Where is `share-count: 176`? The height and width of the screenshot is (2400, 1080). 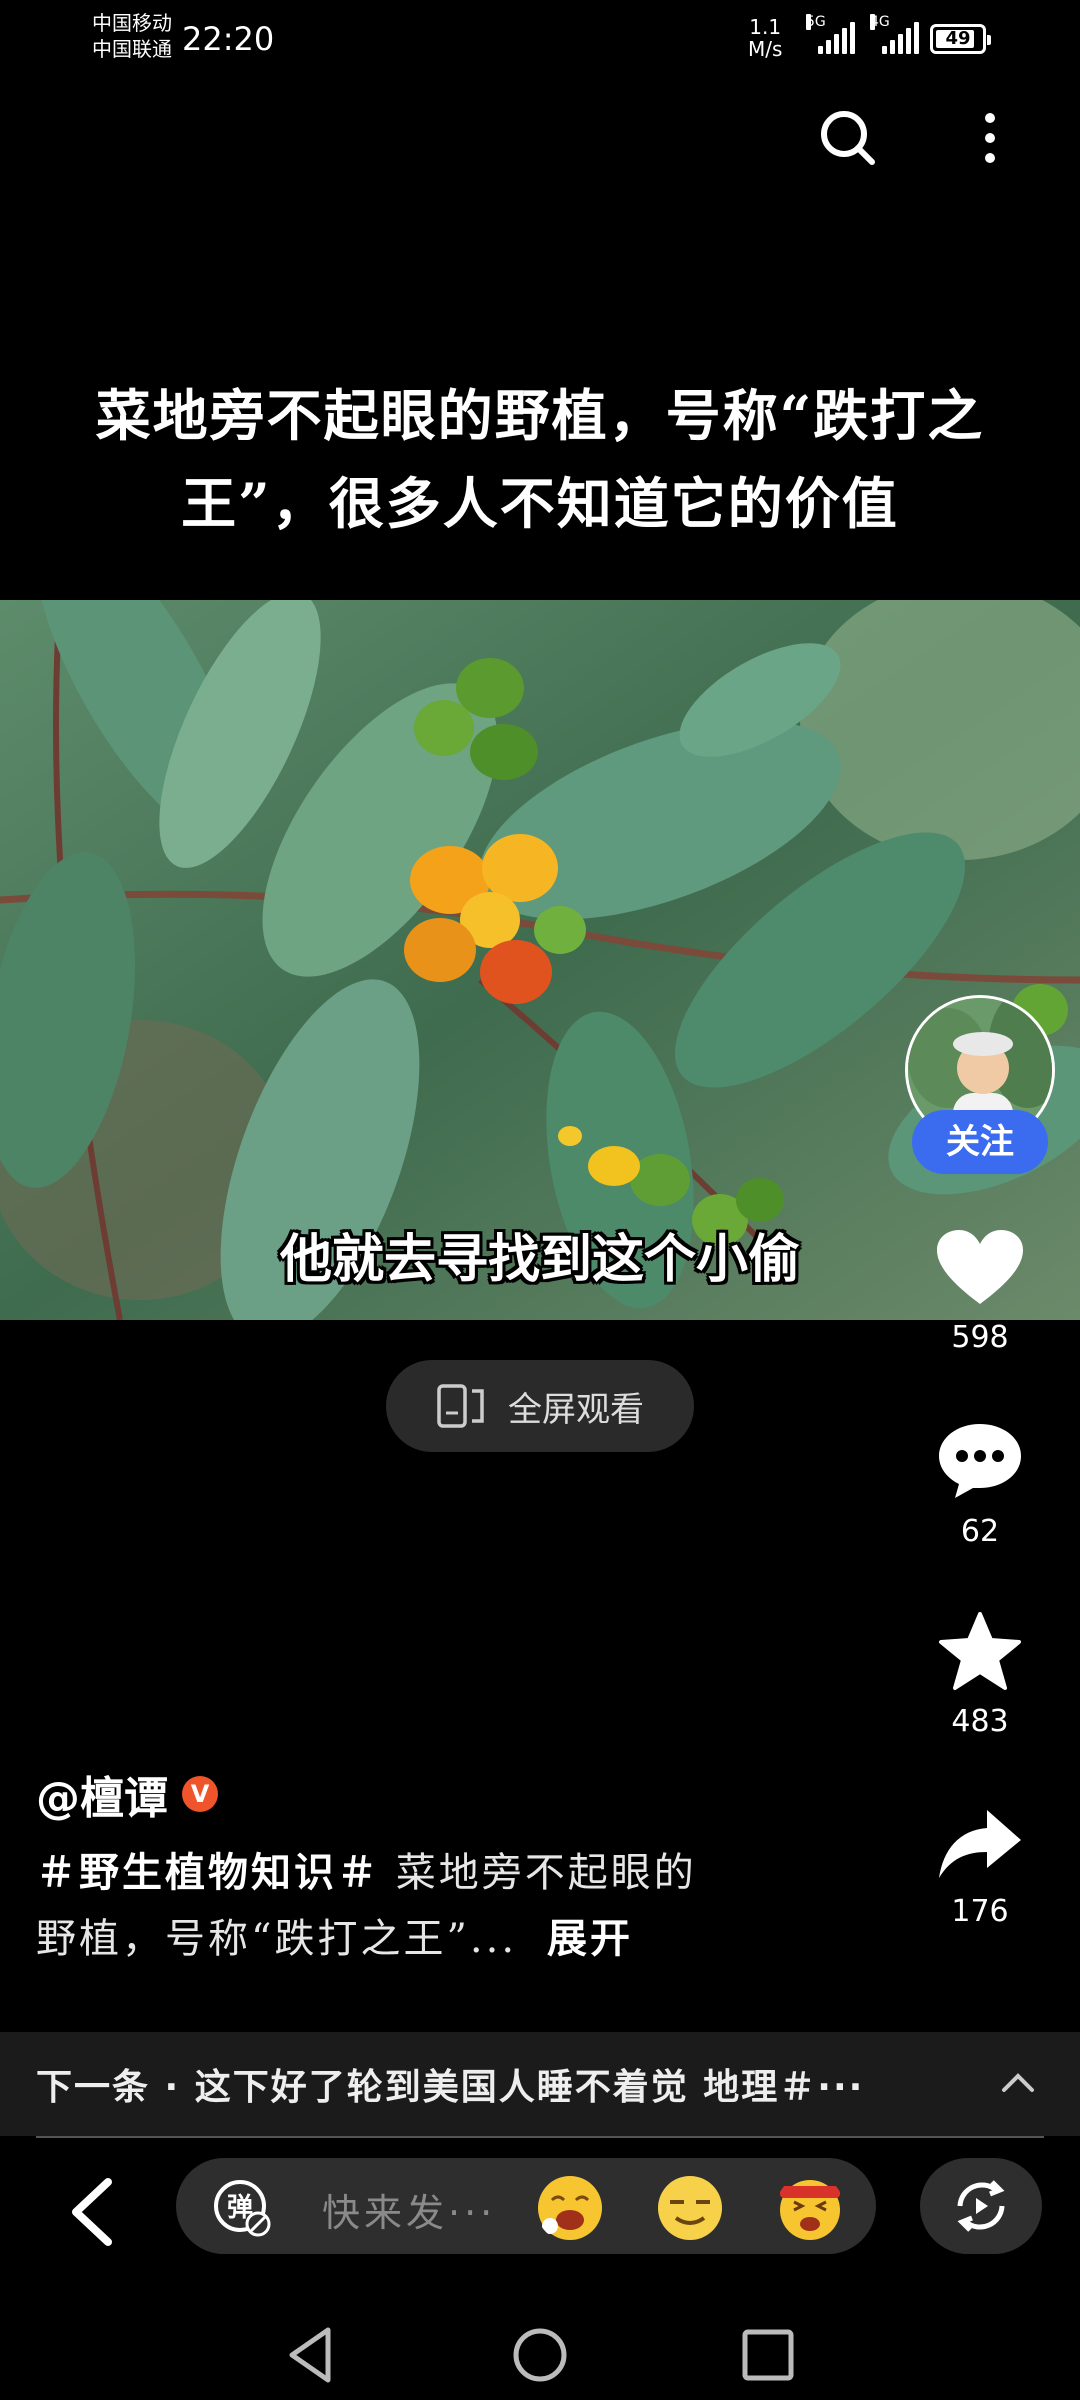
share-count: 176 is located at coordinates (980, 1911).